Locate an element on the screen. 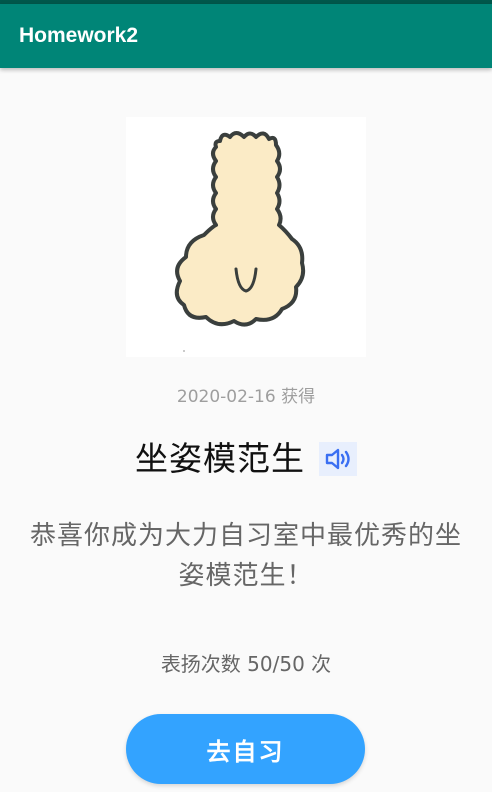 The image size is (492, 792). speaker-sound-icon is located at coordinates (337, 459).